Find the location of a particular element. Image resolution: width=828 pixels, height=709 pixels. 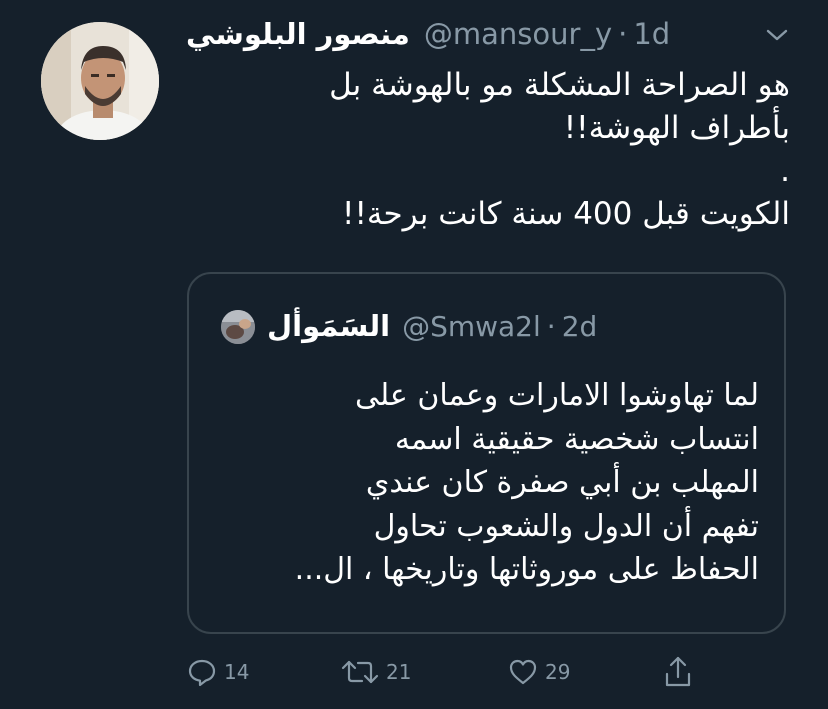

author-handle: @mansour_y is located at coordinates (518, 34).